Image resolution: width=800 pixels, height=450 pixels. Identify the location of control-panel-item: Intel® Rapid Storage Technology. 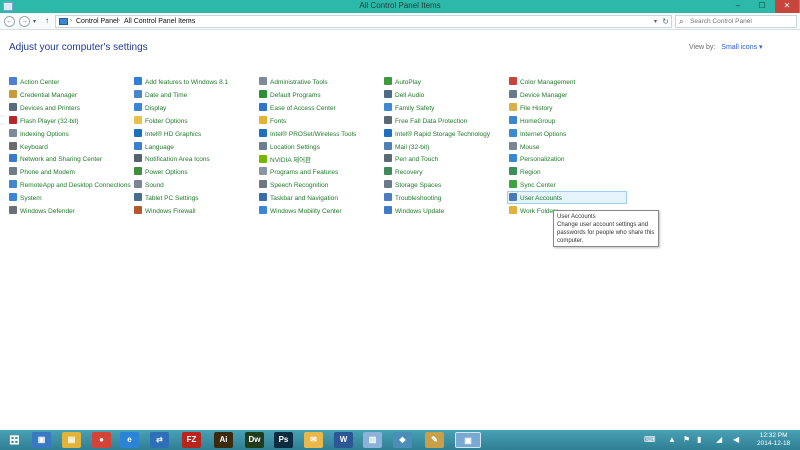
(437, 134).